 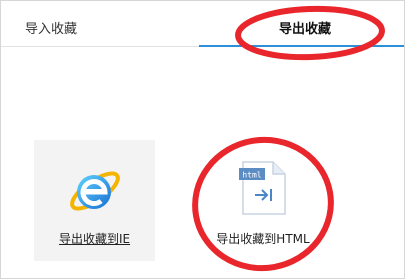 What do you see at coordinates (95, 191) in the screenshot?
I see `ie-icon` at bounding box center [95, 191].